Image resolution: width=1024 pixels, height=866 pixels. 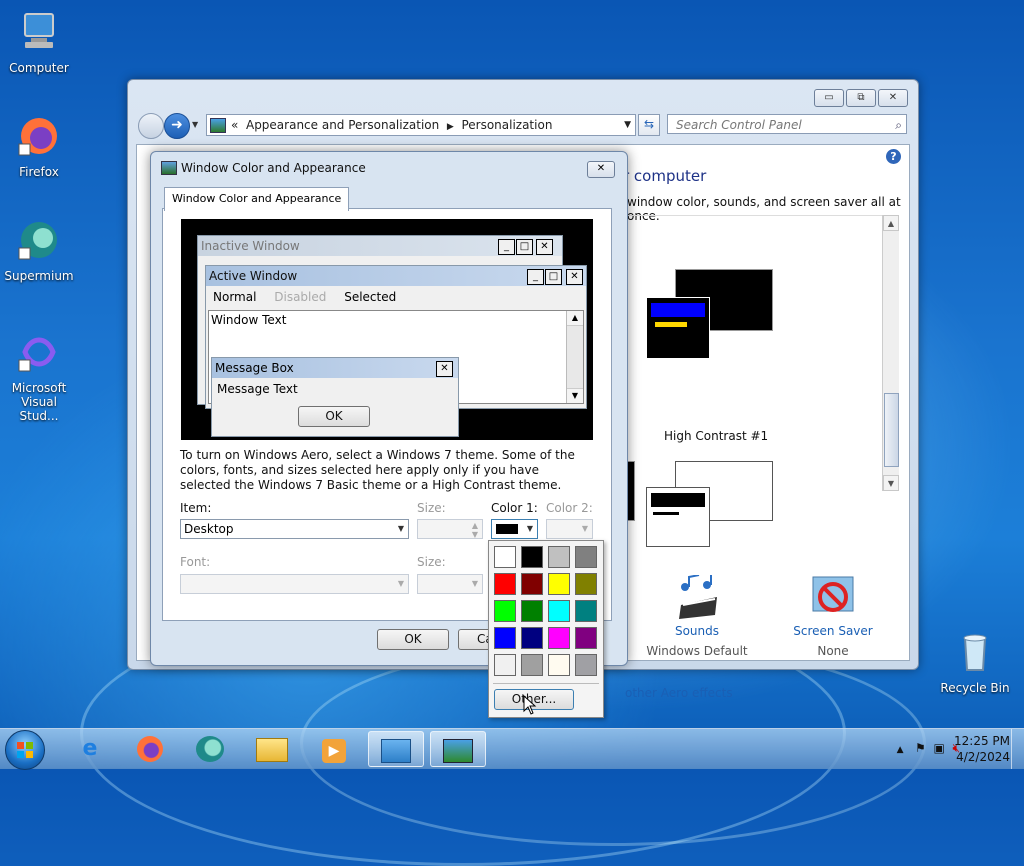 I want to click on dialog-title: Window Color and Appearance, so click(x=273, y=168).